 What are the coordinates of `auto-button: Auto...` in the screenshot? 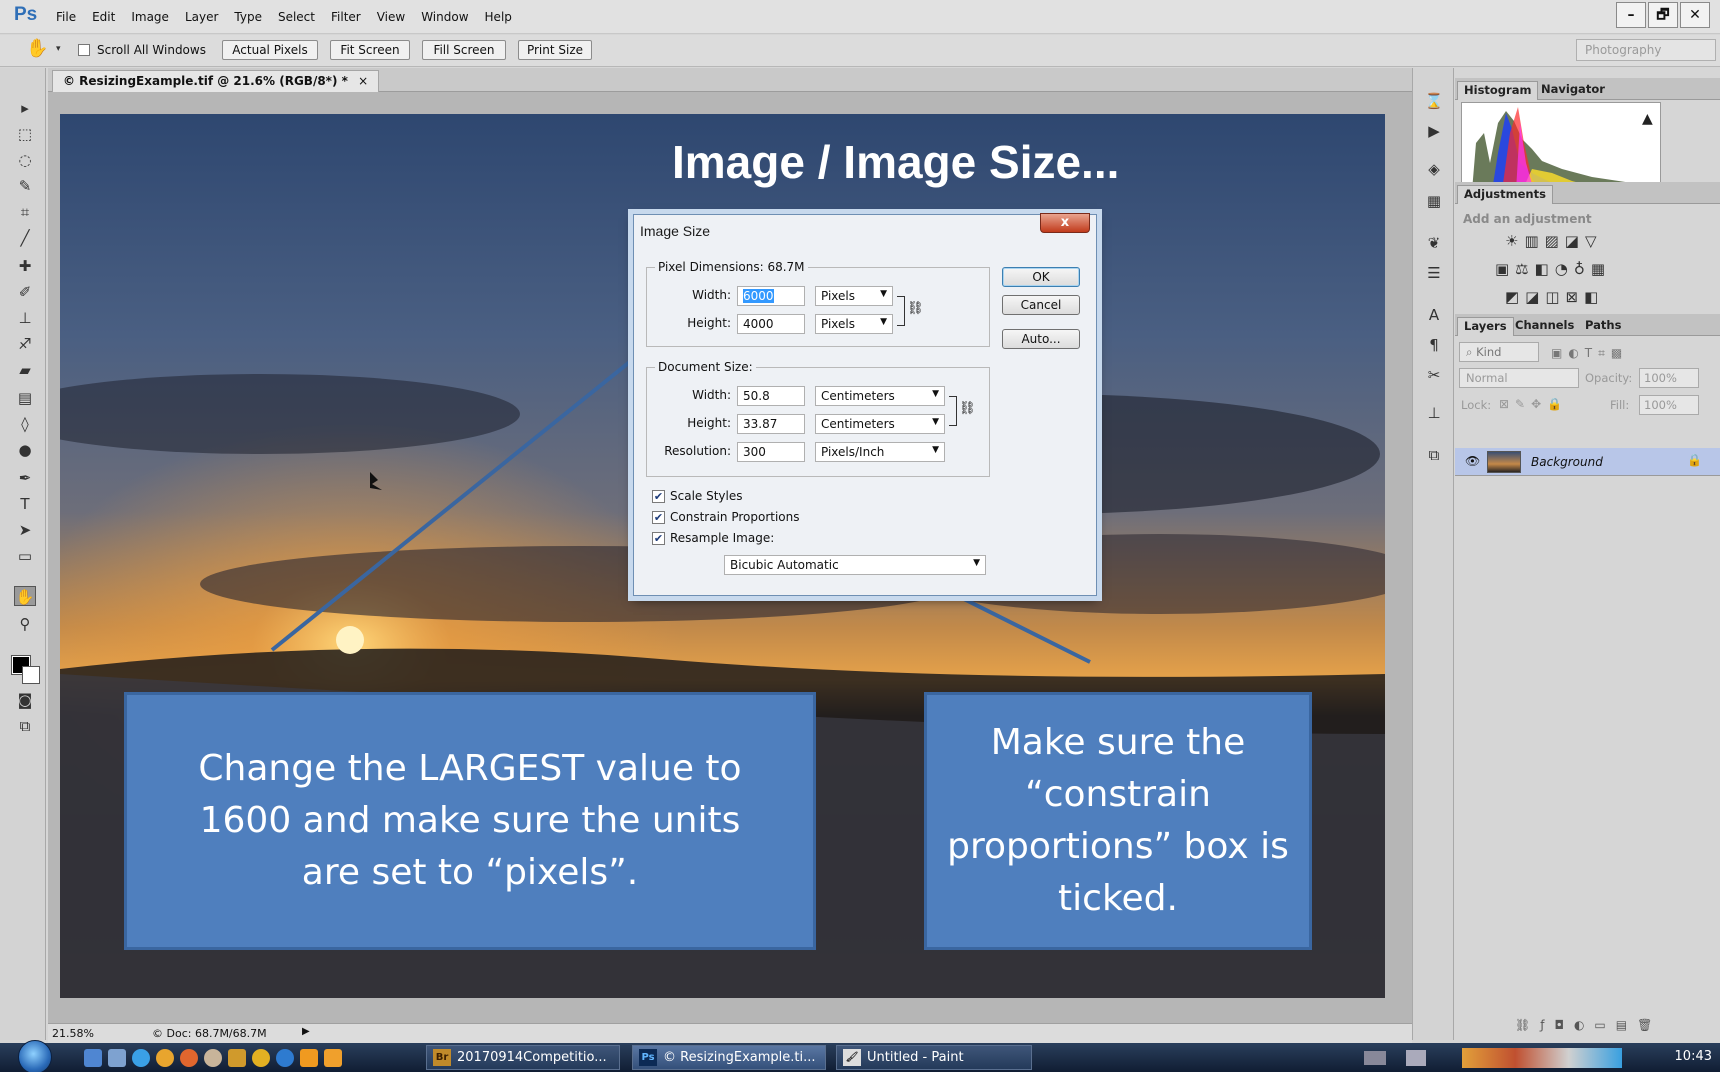 It's located at (1041, 339).